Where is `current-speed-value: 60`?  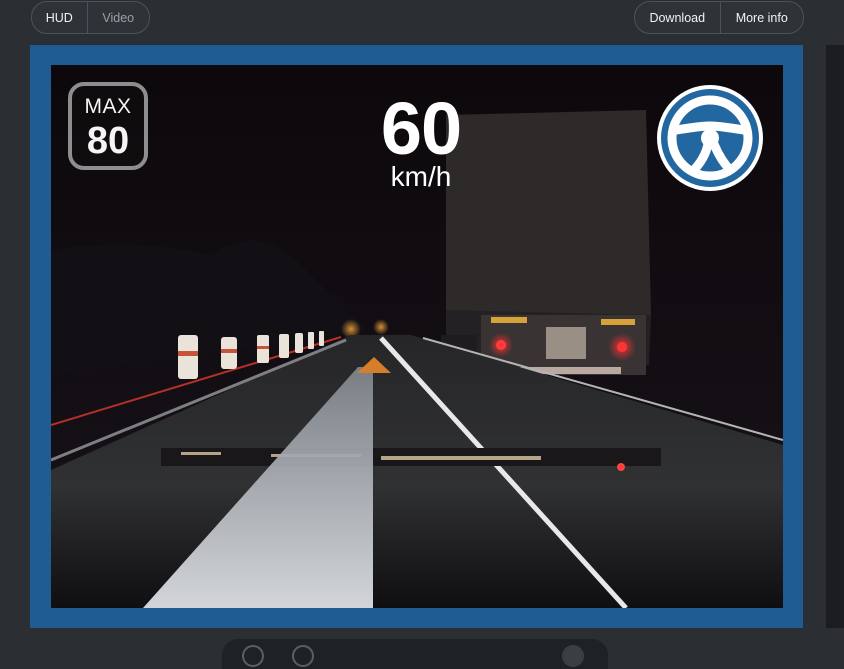
current-speed-value: 60 is located at coordinates (421, 128).